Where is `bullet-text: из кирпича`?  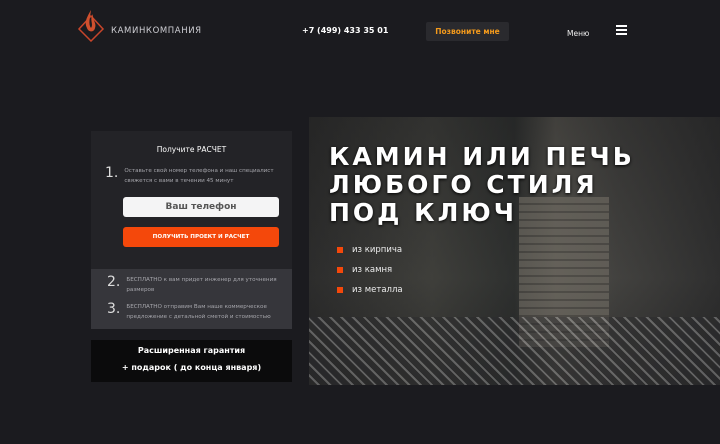 bullet-text: из кирпича is located at coordinates (377, 250).